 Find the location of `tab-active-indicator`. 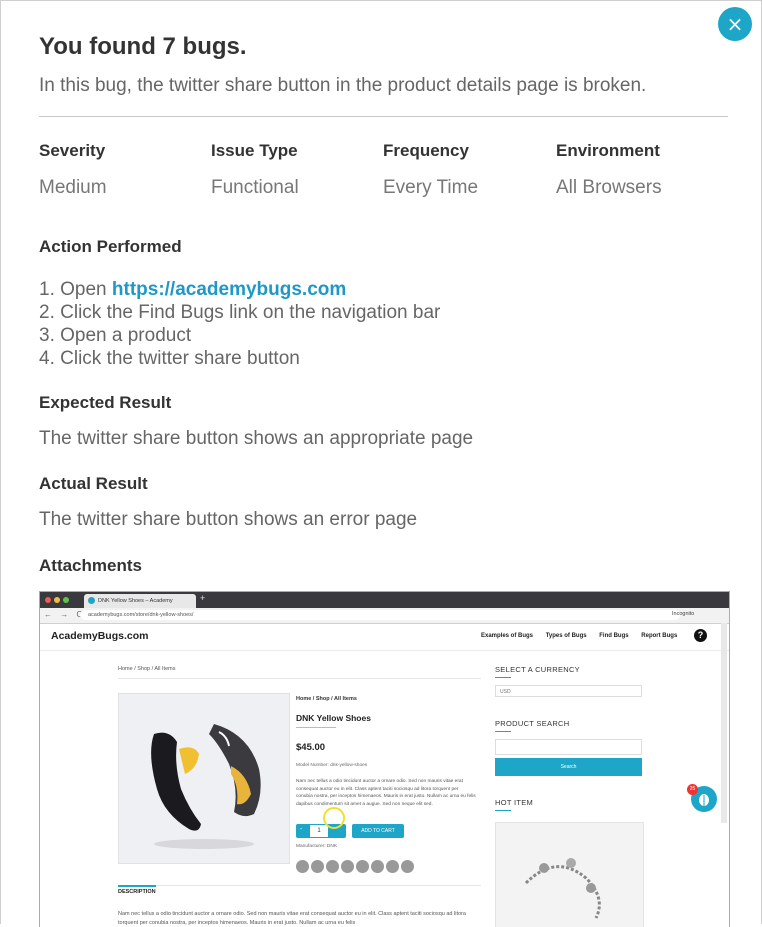

tab-active-indicator is located at coordinates (137, 886).